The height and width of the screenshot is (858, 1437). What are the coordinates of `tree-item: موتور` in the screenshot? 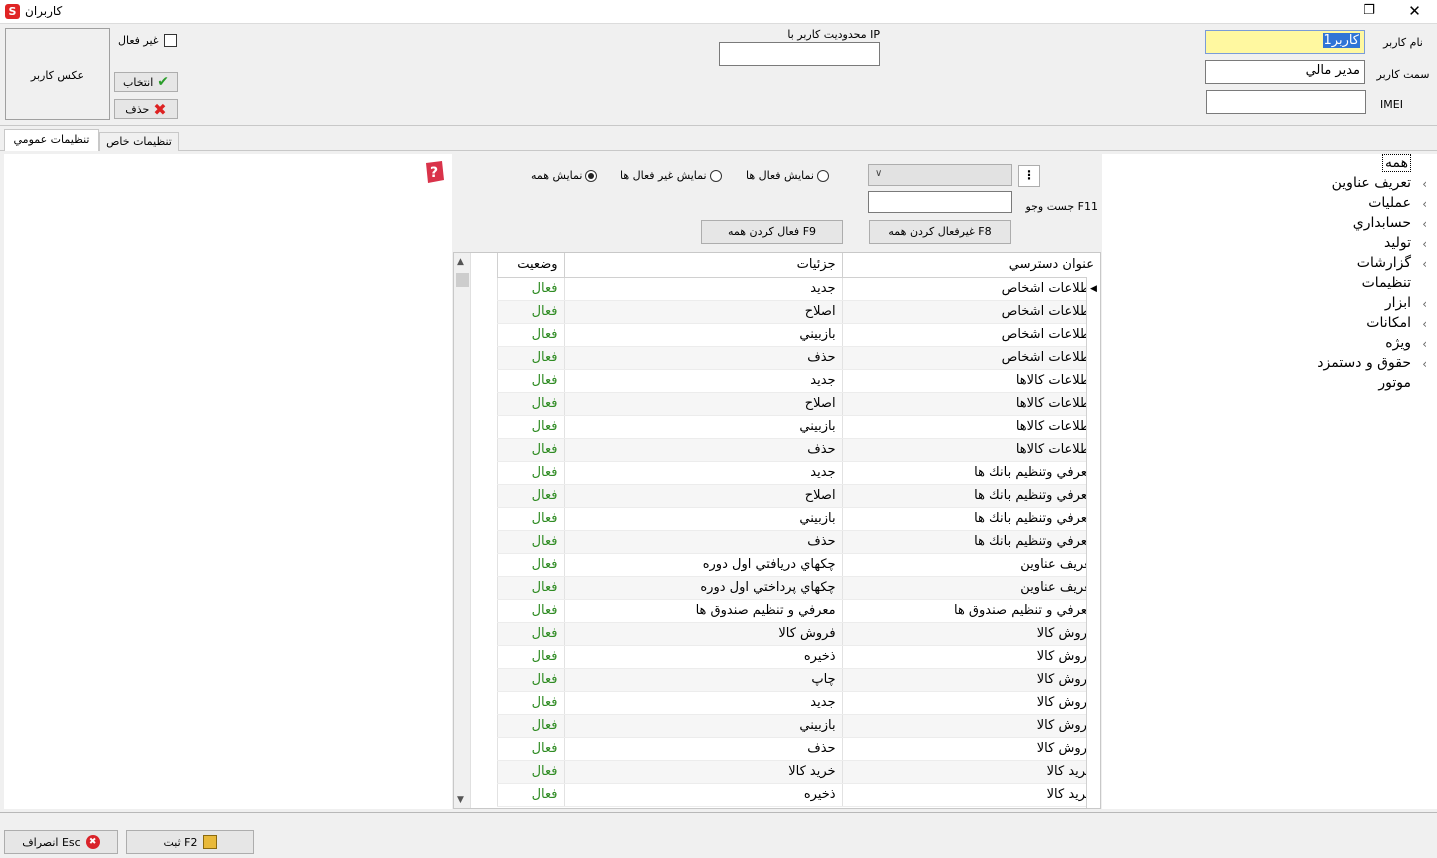 It's located at (1394, 383).